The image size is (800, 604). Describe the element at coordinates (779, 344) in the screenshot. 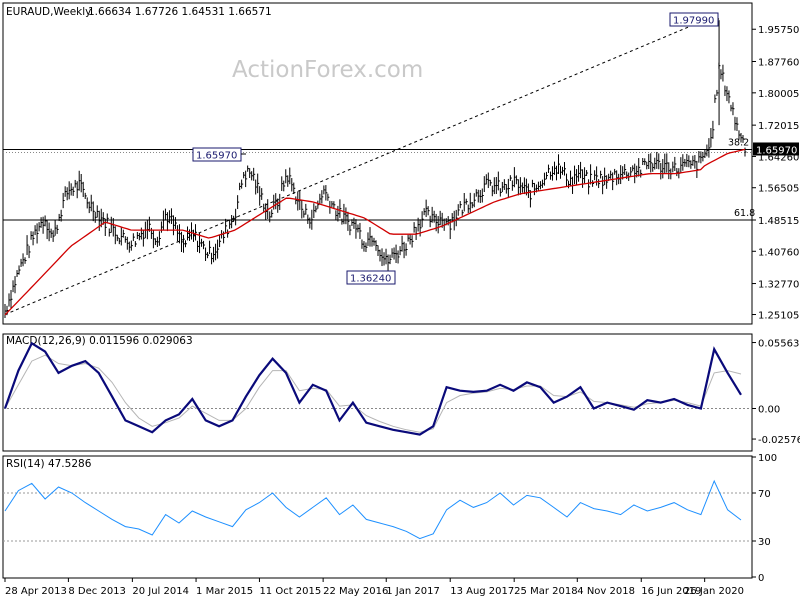

I see `macd-tick-label: 0.055637` at that location.